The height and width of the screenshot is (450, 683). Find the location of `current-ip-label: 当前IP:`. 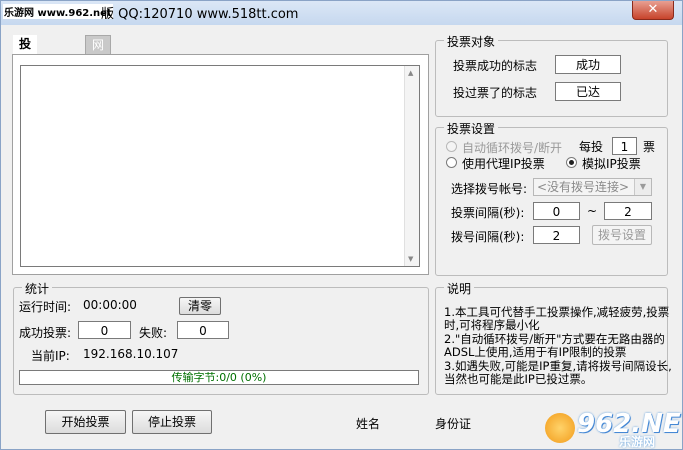

current-ip-label: 当前IP: is located at coordinates (50, 356).